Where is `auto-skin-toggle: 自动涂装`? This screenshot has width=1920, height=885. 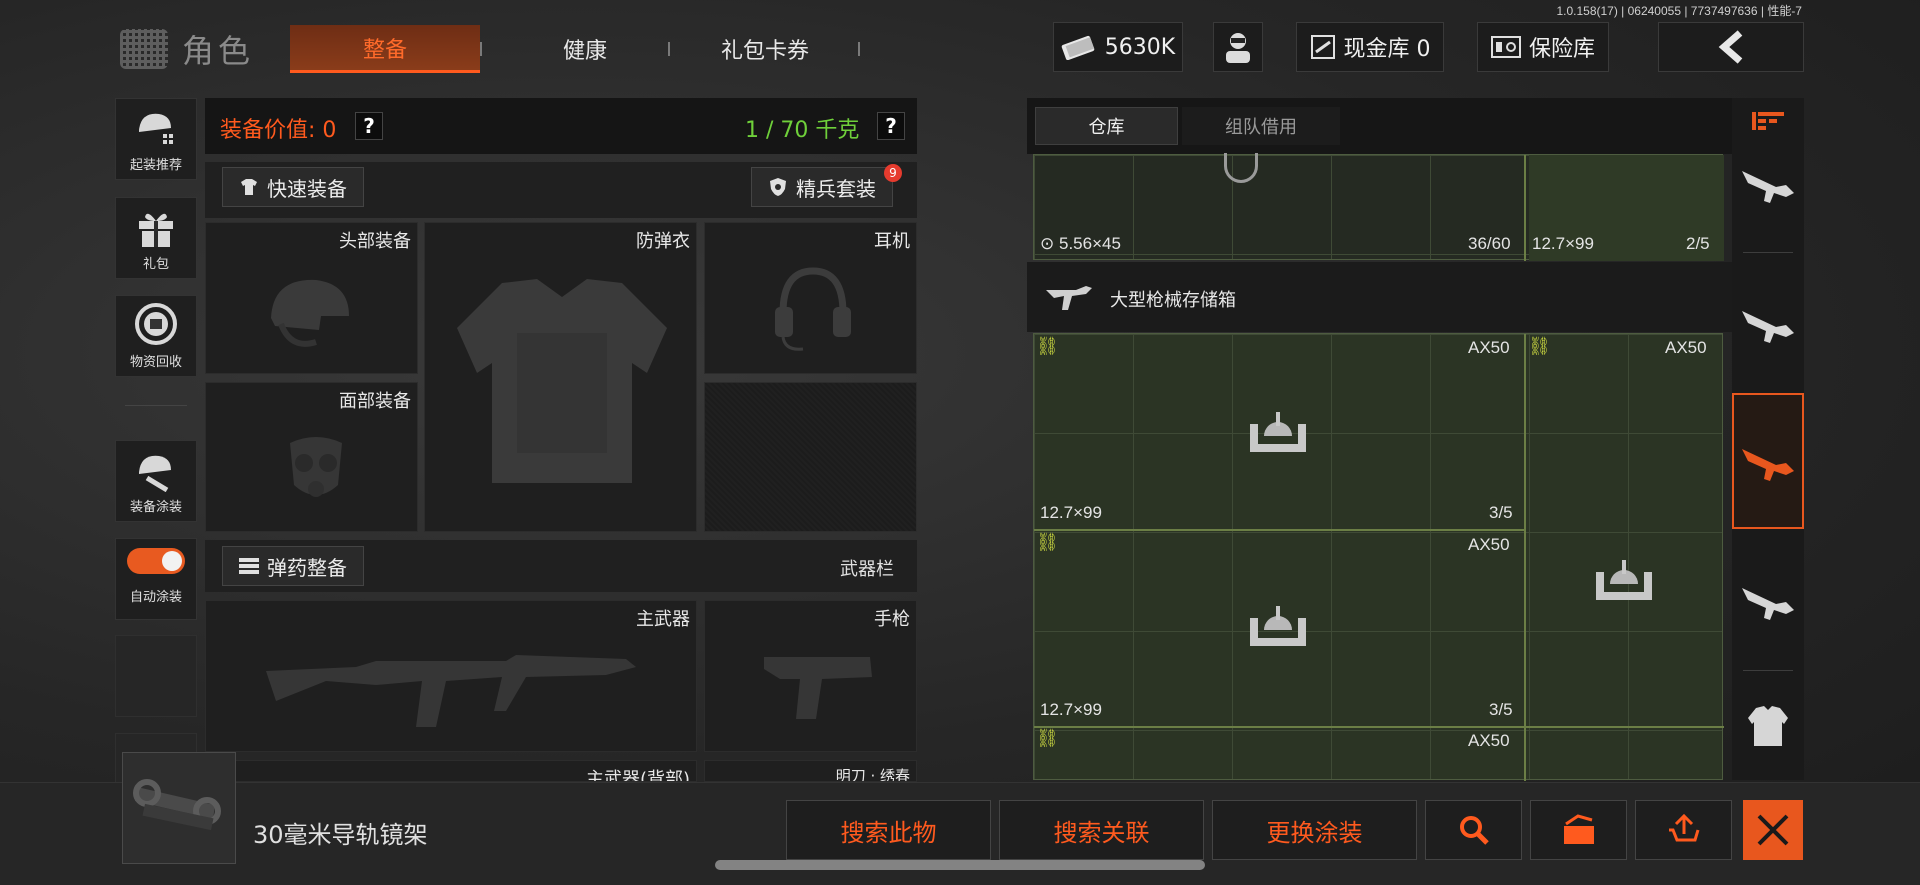 auto-skin-toggle: 自动涂装 is located at coordinates (156, 579).